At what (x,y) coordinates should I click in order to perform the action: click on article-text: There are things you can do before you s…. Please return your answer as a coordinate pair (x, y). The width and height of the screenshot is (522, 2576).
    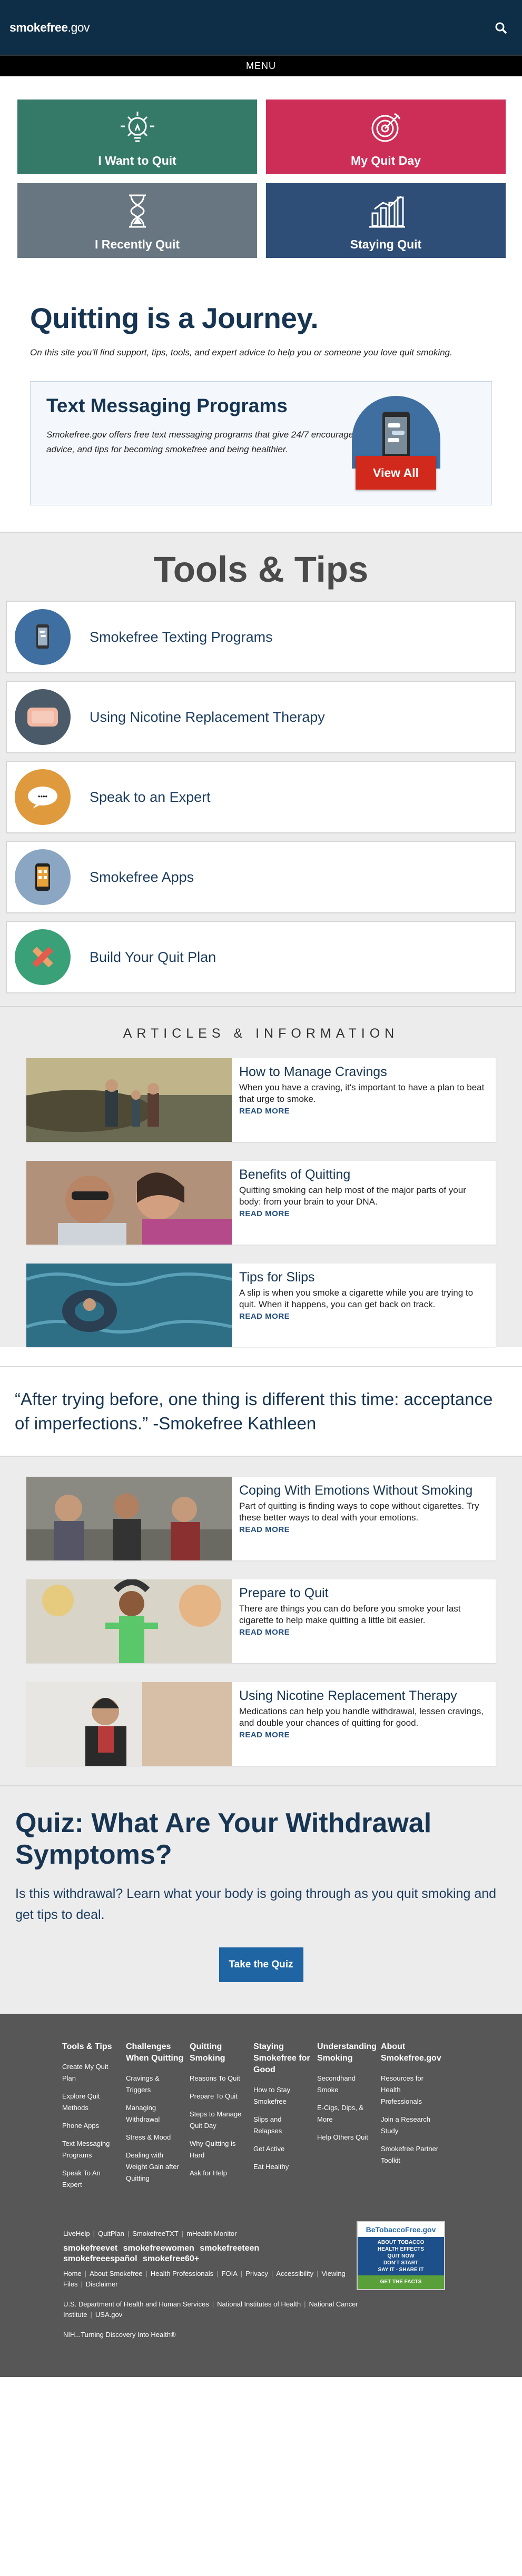
    Looking at the image, I should click on (350, 1615).